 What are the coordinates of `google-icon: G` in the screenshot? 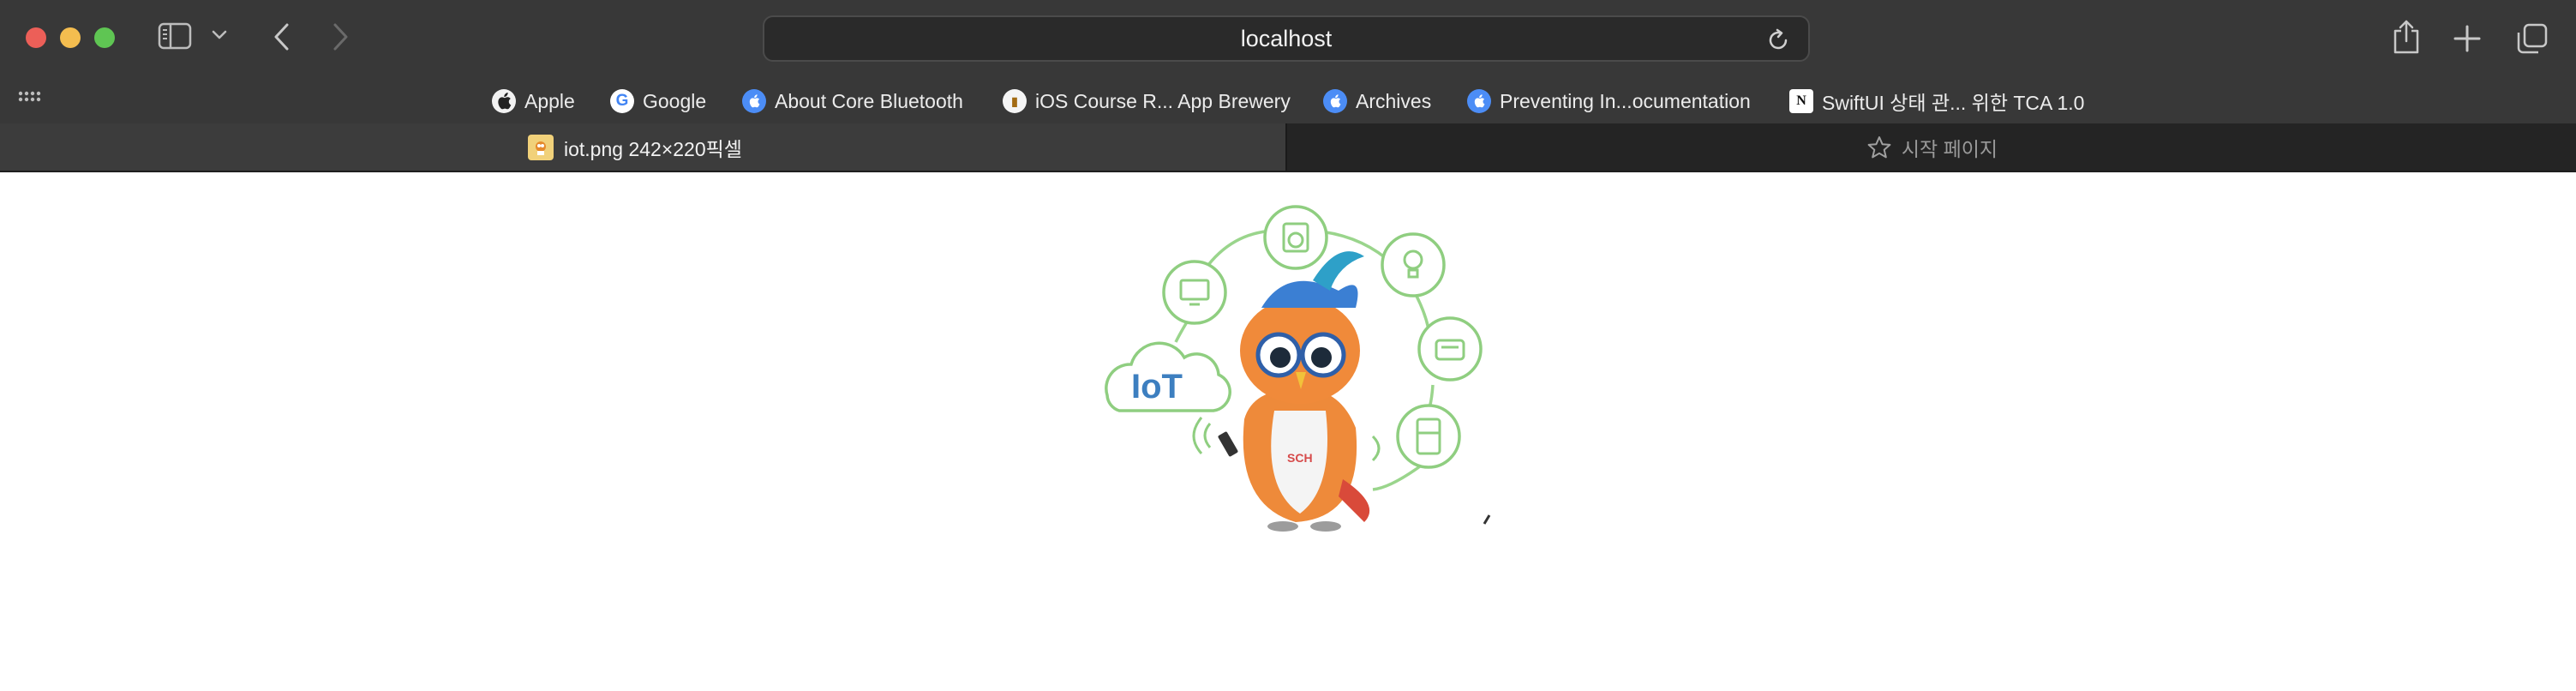 It's located at (622, 101).